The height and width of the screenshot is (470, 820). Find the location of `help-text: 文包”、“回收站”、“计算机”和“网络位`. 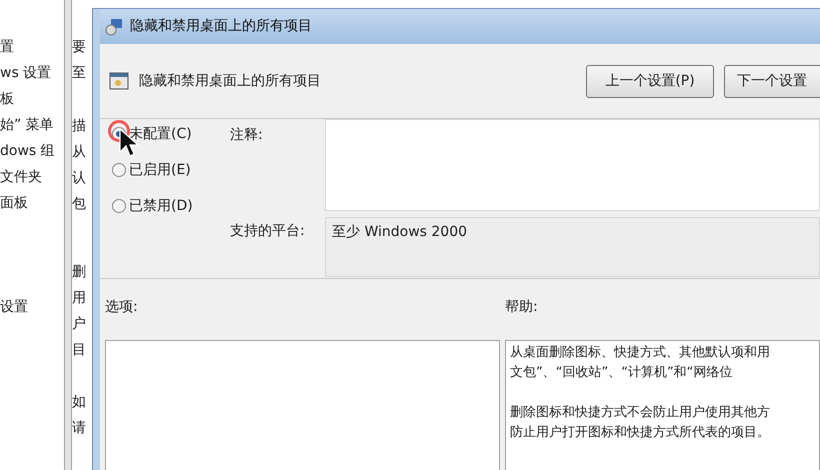

help-text: 文包”、“回收站”、“计算机”和“网络位 is located at coordinates (622, 373).